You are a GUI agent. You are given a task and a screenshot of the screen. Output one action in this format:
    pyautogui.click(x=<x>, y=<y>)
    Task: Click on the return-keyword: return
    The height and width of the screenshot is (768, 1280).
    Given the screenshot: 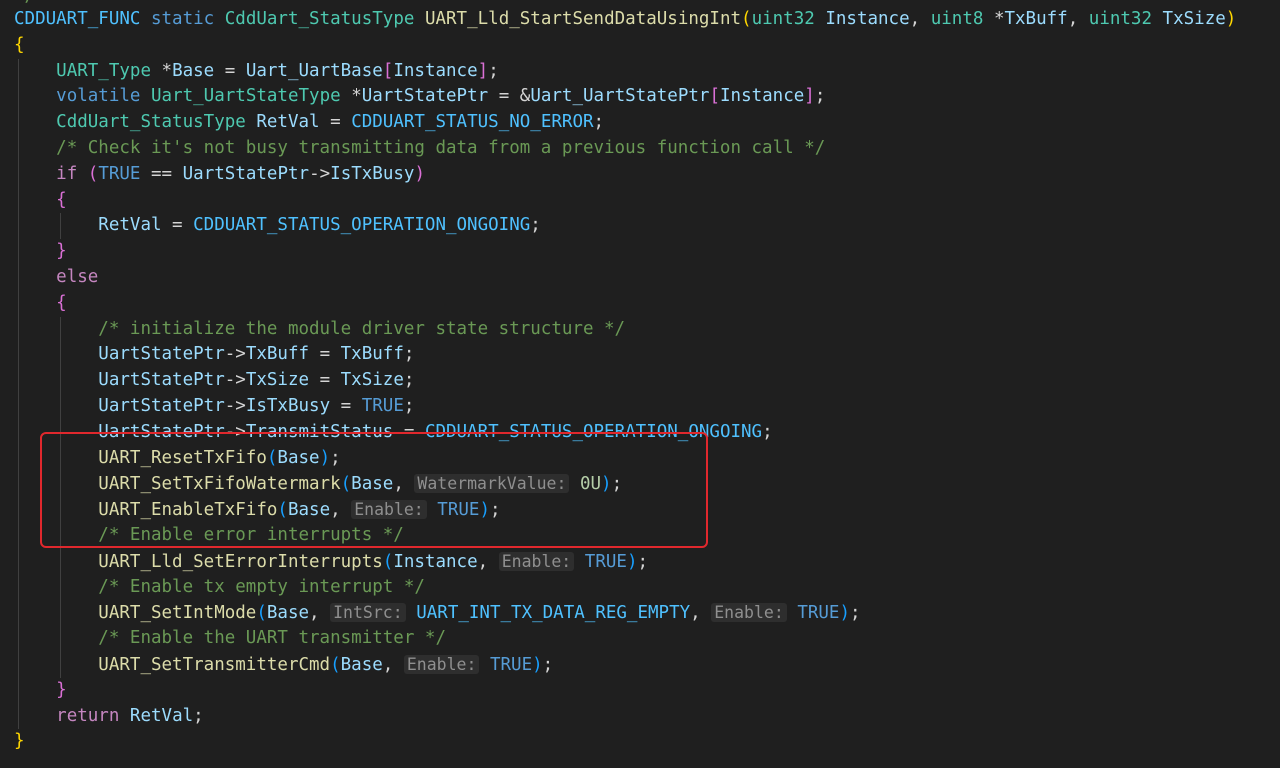 What is the action you would take?
    pyautogui.click(x=88, y=715)
    